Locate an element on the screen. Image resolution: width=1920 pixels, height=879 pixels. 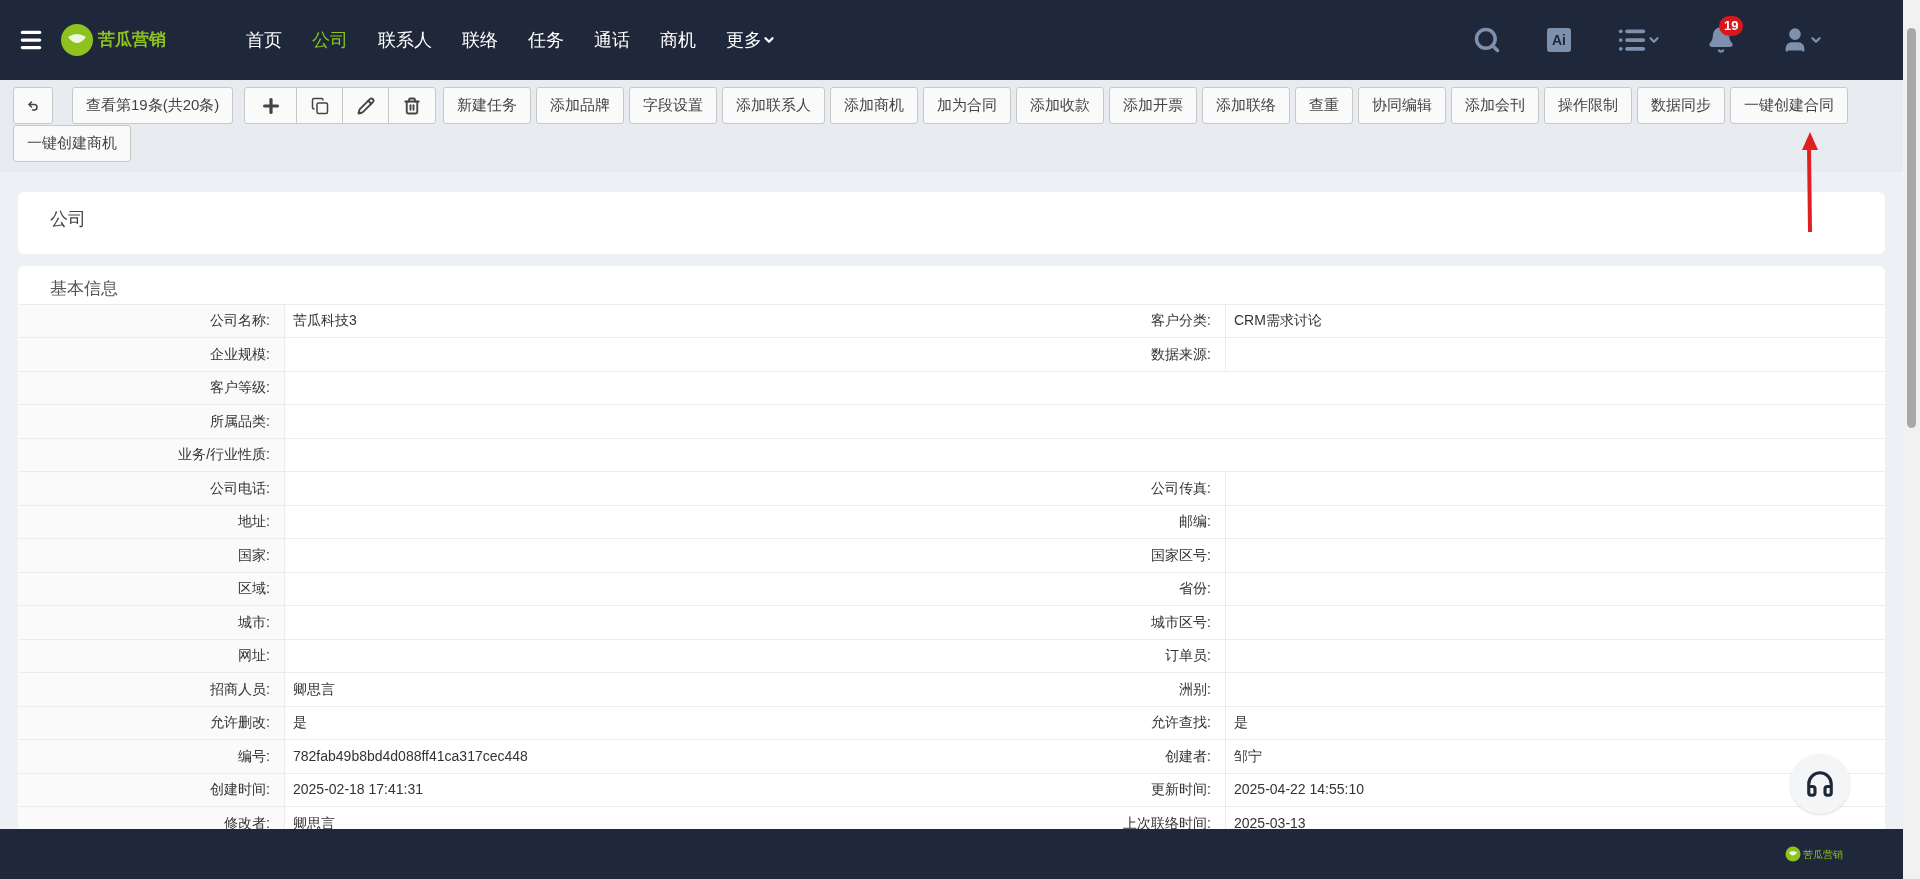
nav-link: 联络 is located at coordinates (480, 40).